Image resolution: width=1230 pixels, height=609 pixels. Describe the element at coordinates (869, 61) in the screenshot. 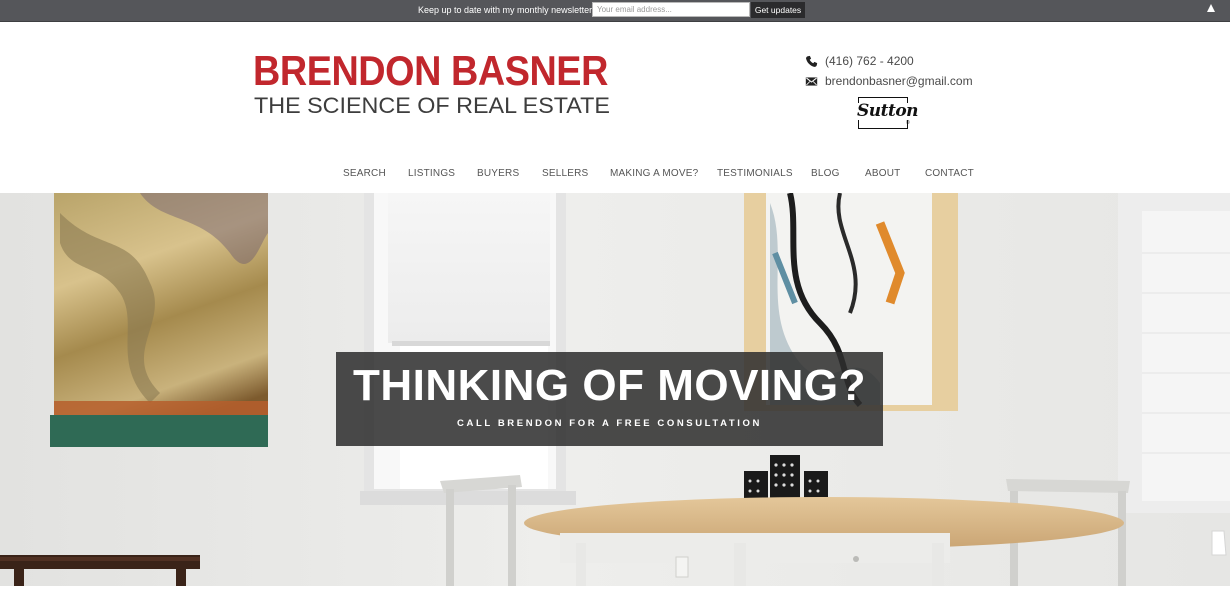

I see `phone-number: (416) 762 - 4200` at that location.